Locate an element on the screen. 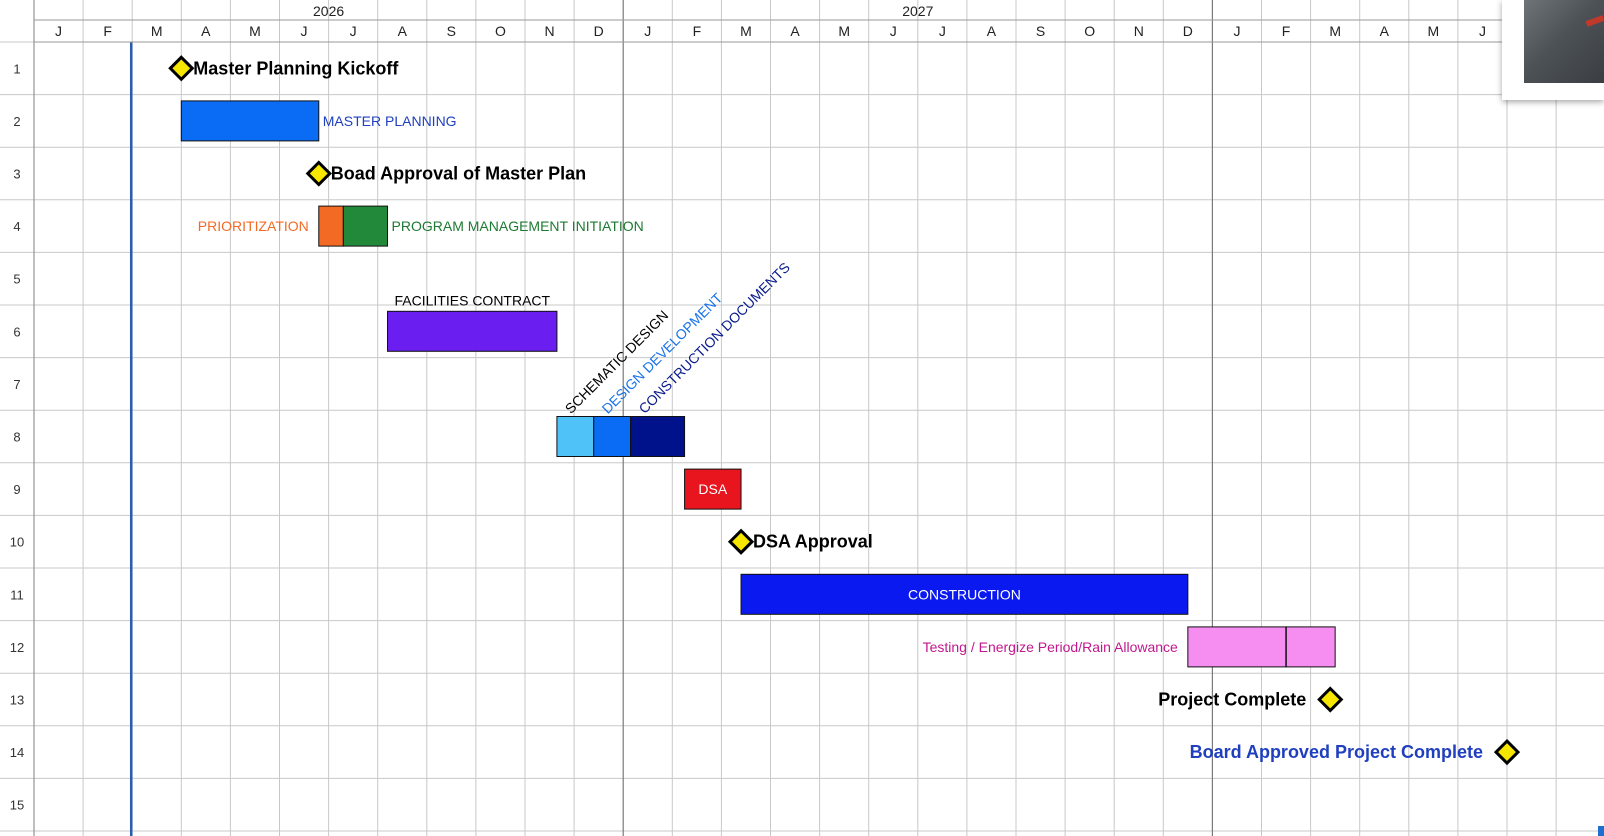  bar-prioritization is located at coordinates (331, 226).